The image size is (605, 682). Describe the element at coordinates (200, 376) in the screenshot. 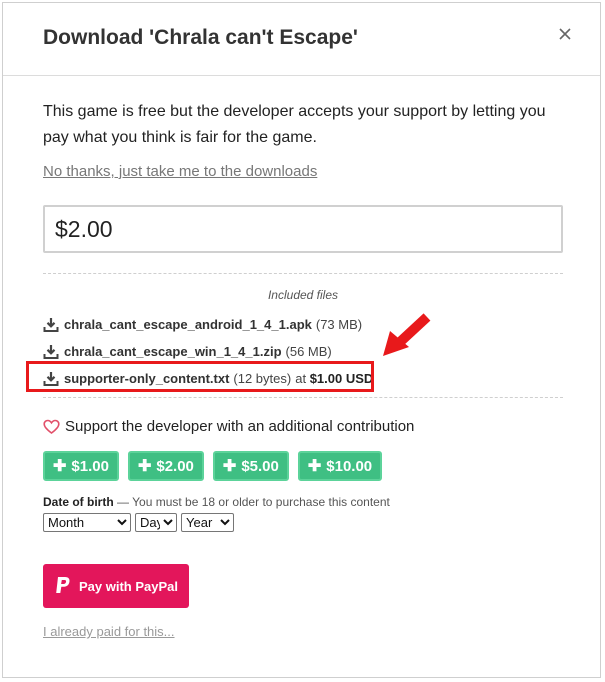

I see `highlight-annotation-box` at that location.